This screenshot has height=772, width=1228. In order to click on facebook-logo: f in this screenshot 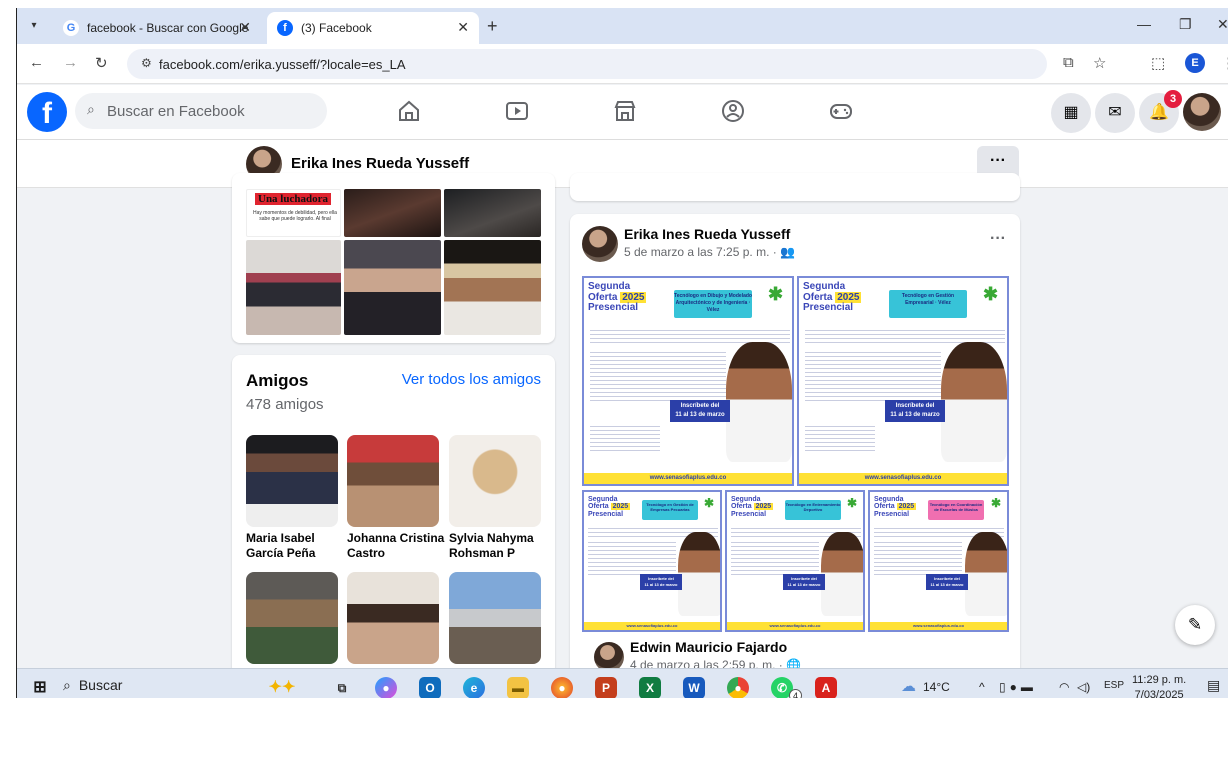, I will do `click(47, 112)`.